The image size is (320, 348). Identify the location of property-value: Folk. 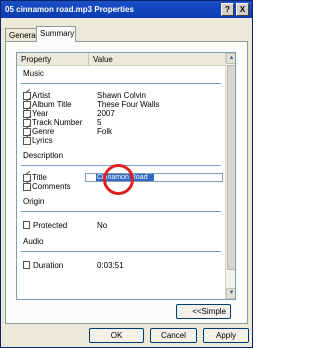
(104, 131).